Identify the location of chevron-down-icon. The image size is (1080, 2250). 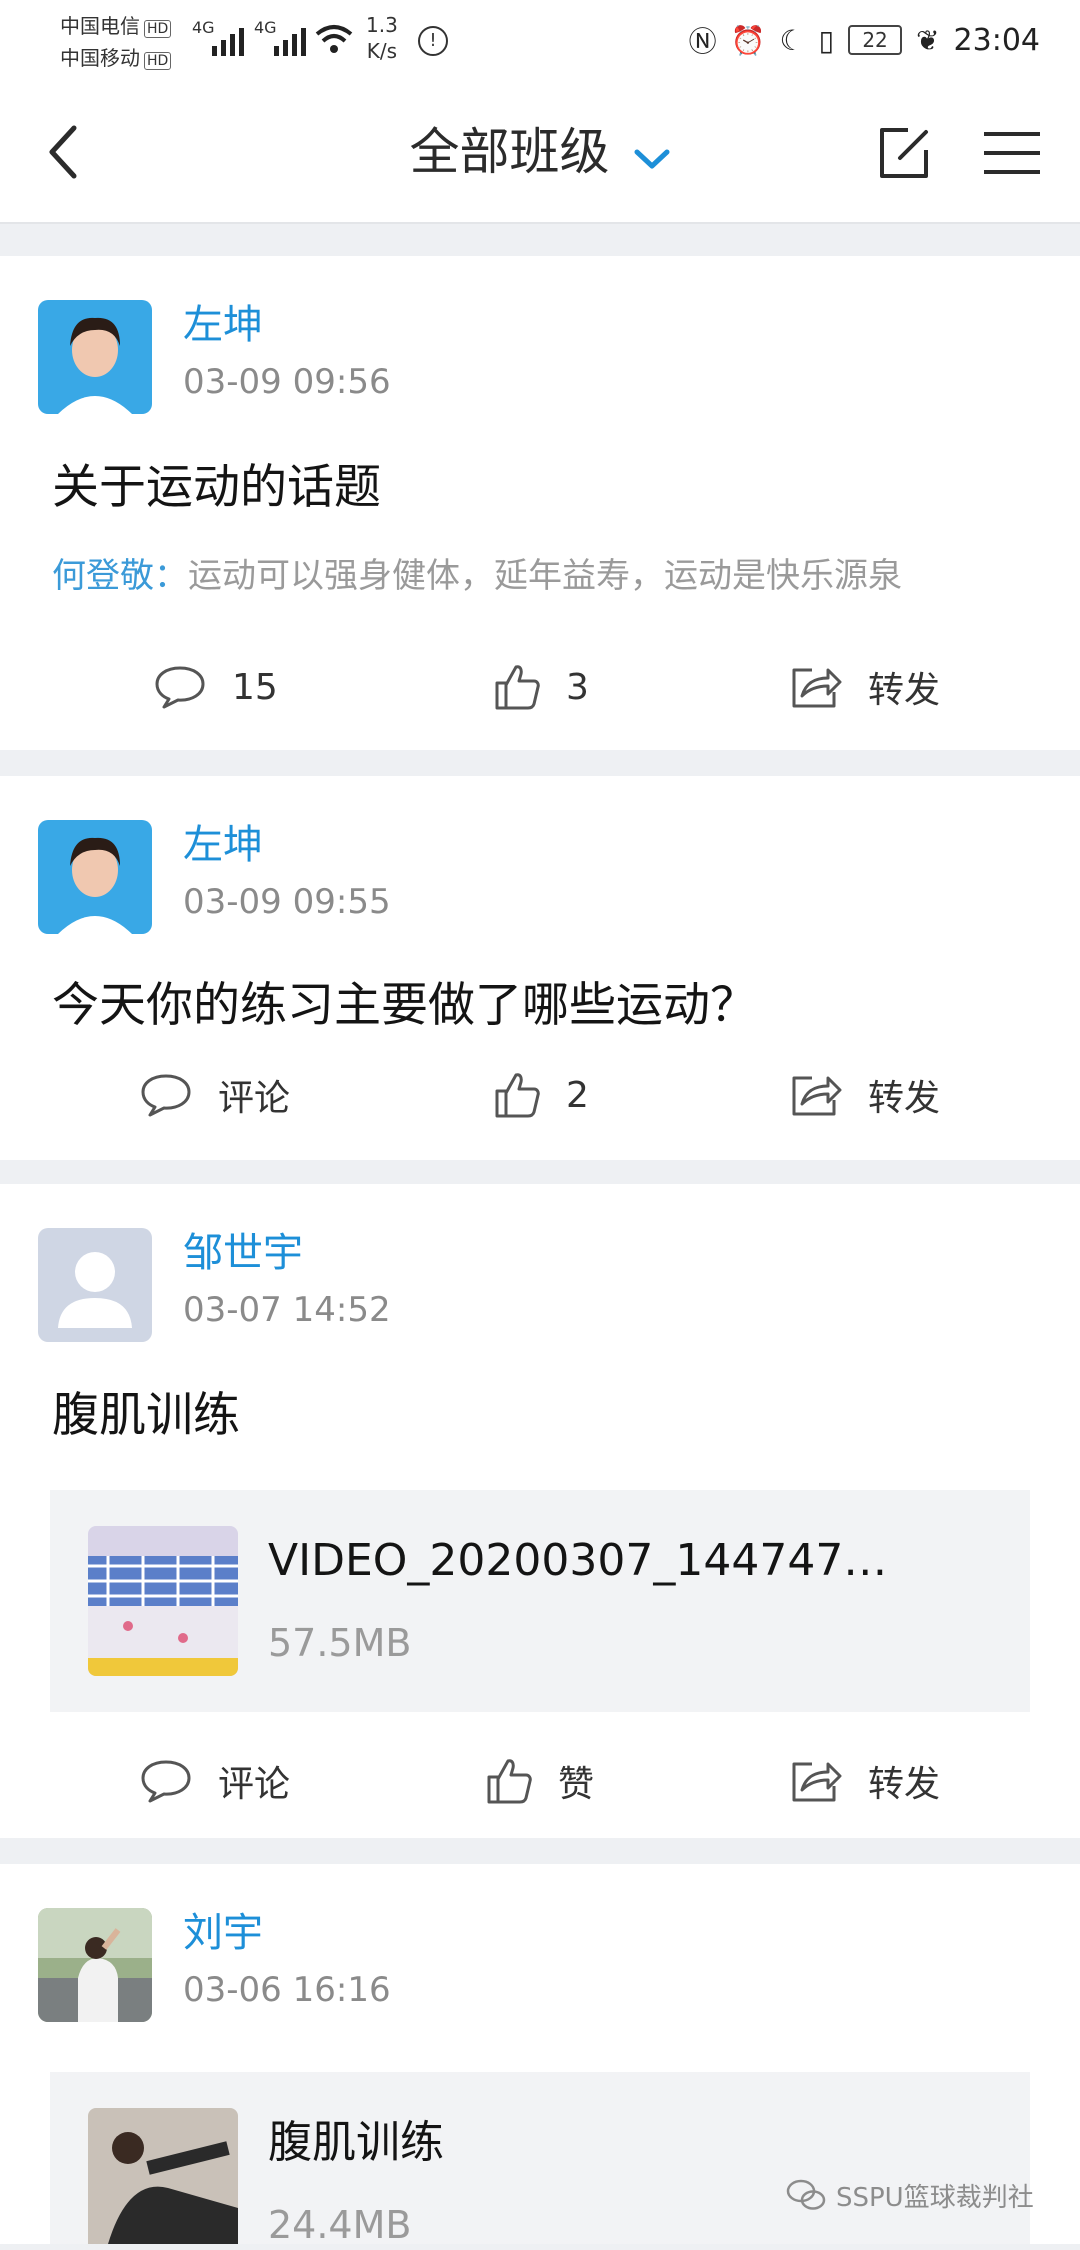
(652, 160).